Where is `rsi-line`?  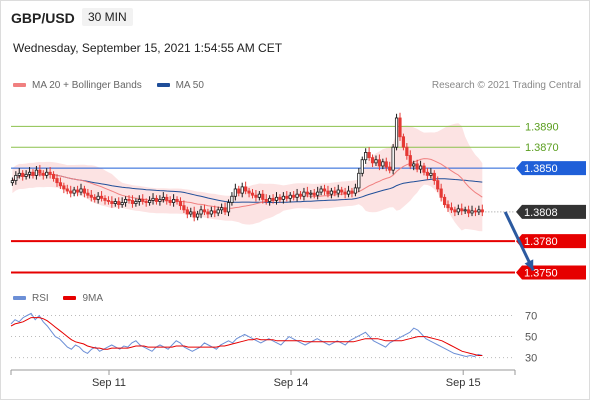
rsi-line is located at coordinates (246, 335).